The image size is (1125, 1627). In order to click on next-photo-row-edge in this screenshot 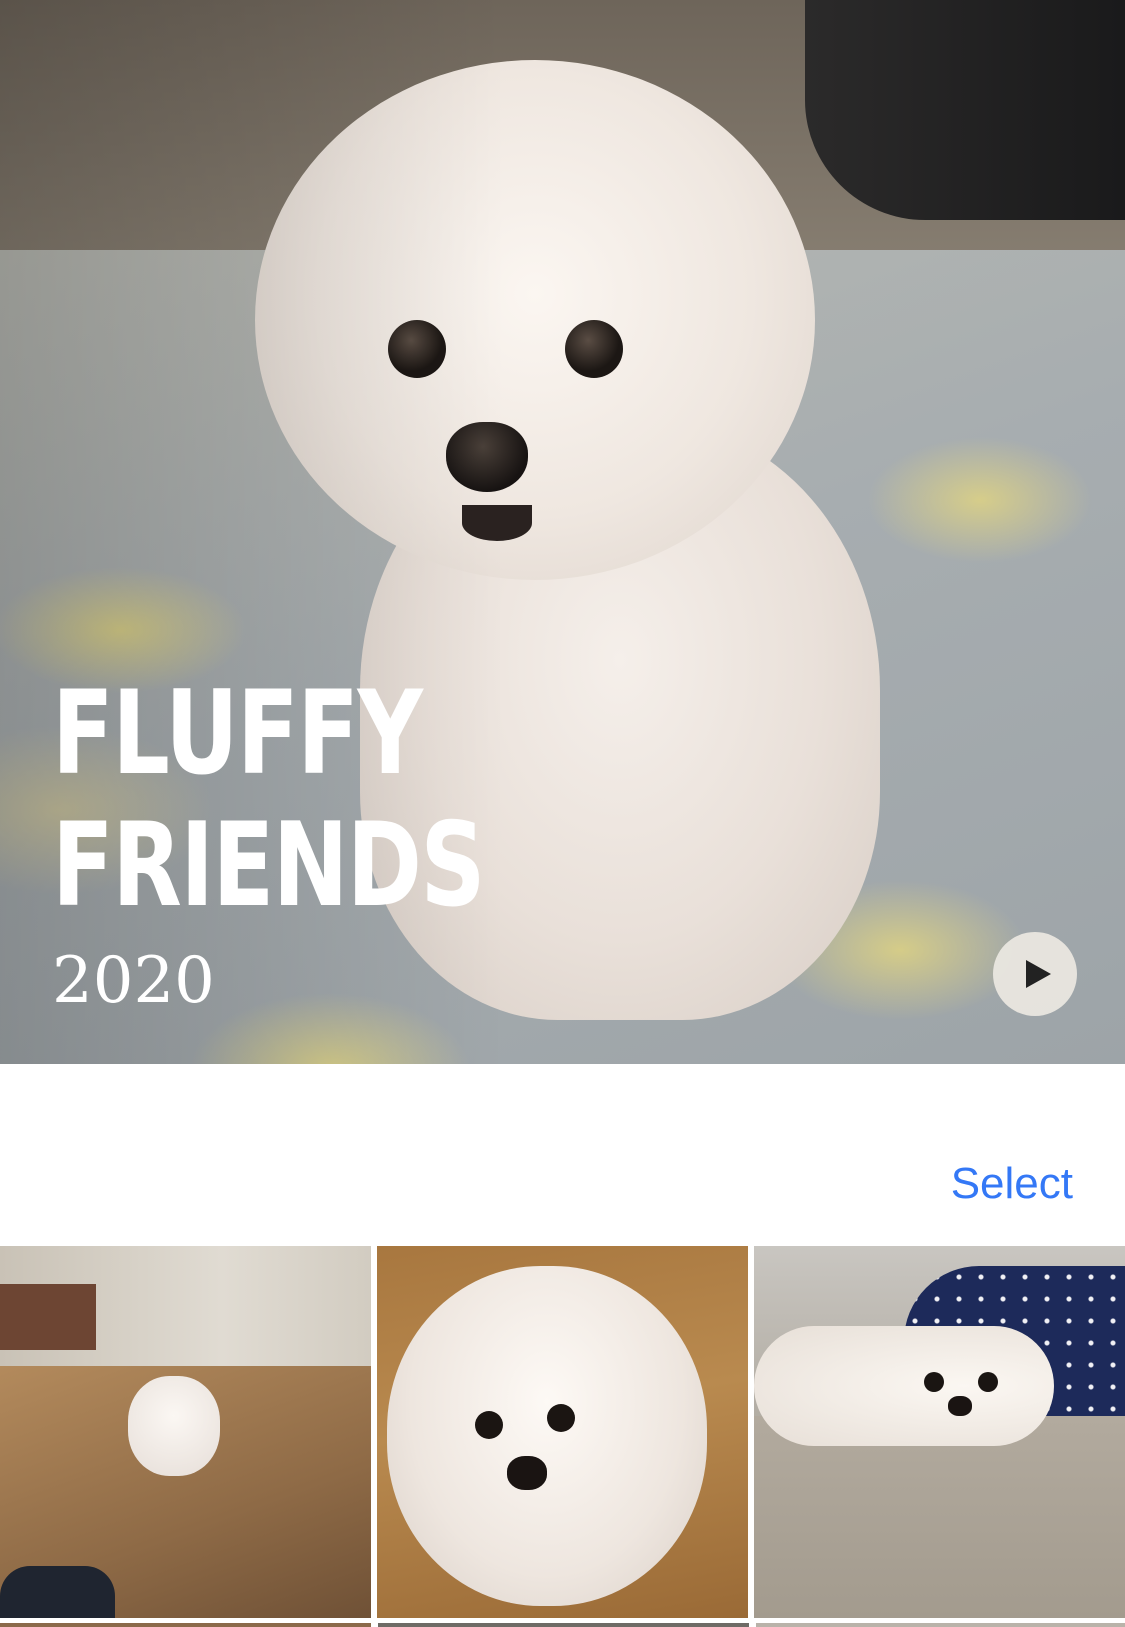, I will do `click(562, 1625)`.